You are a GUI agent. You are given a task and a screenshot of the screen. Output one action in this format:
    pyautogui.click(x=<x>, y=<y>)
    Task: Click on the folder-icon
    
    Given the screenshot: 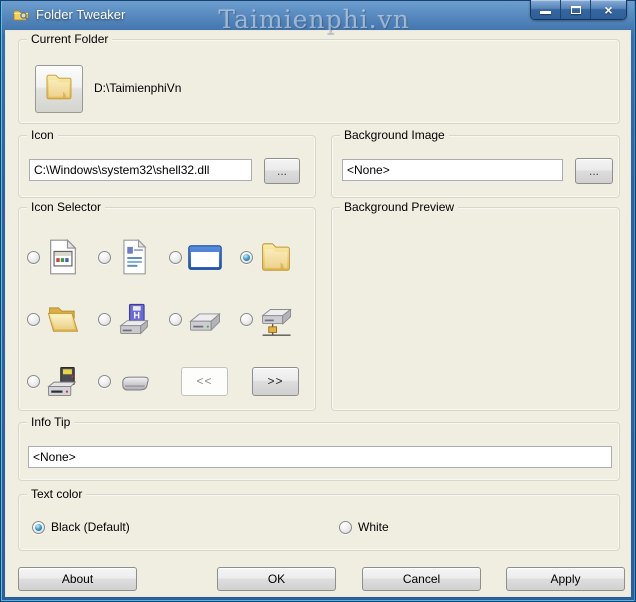 What is the action you would take?
    pyautogui.click(x=59, y=89)
    